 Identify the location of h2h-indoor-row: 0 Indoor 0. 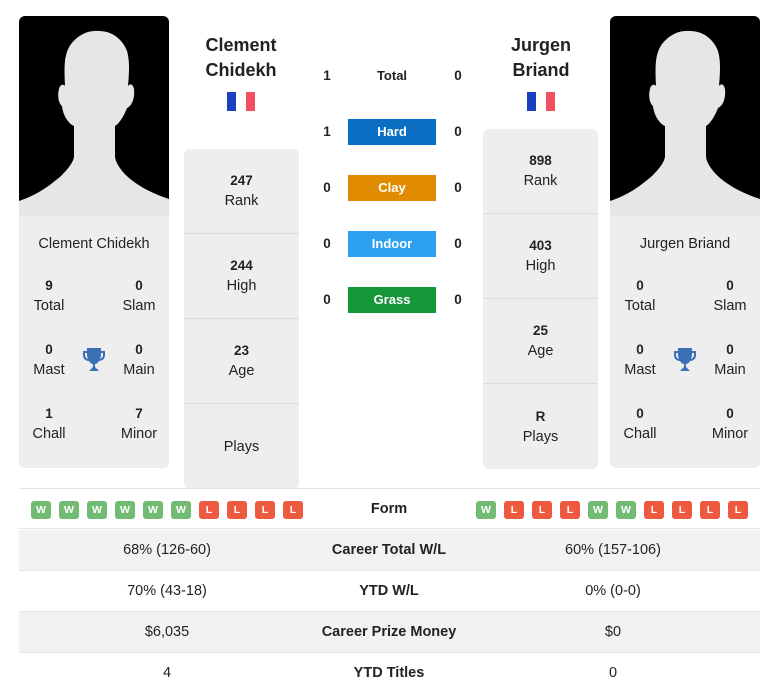
(392, 244).